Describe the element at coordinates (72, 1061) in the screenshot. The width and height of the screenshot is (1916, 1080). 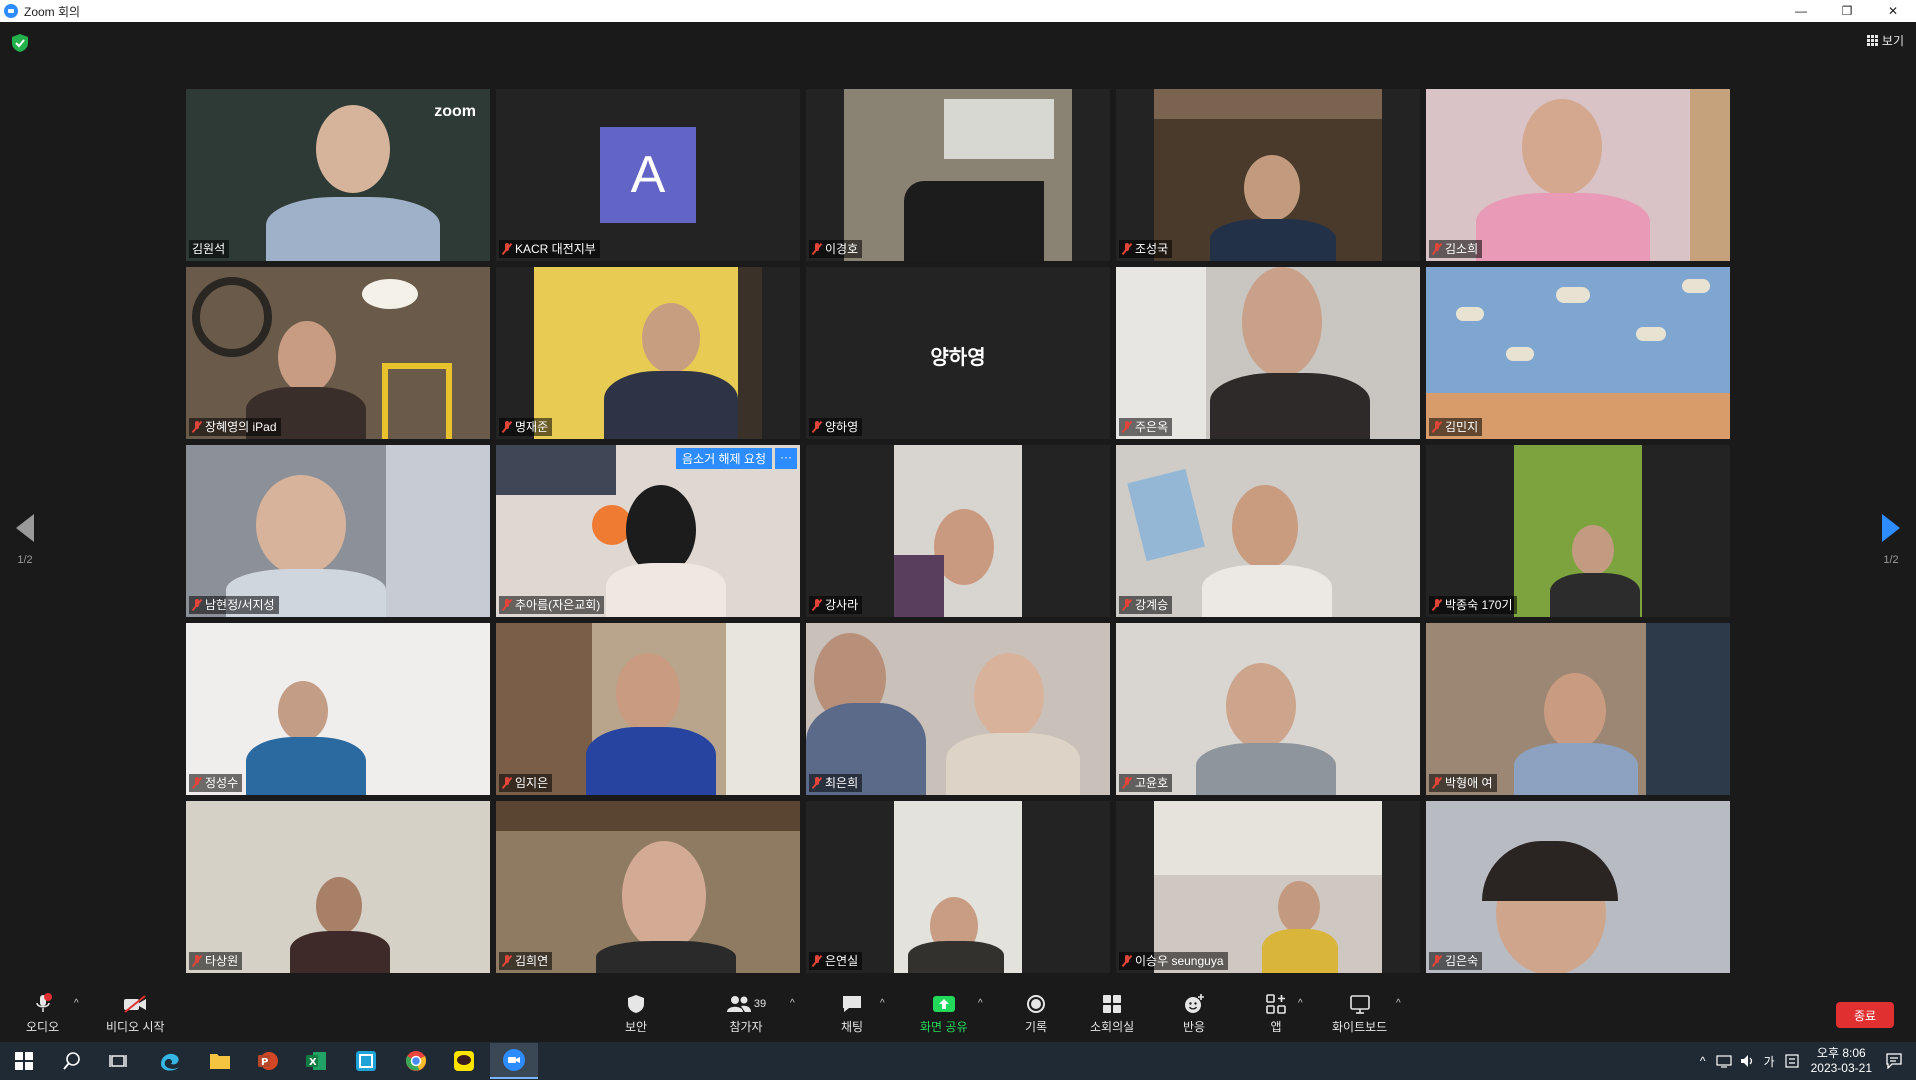
I see `search-icon` at that location.